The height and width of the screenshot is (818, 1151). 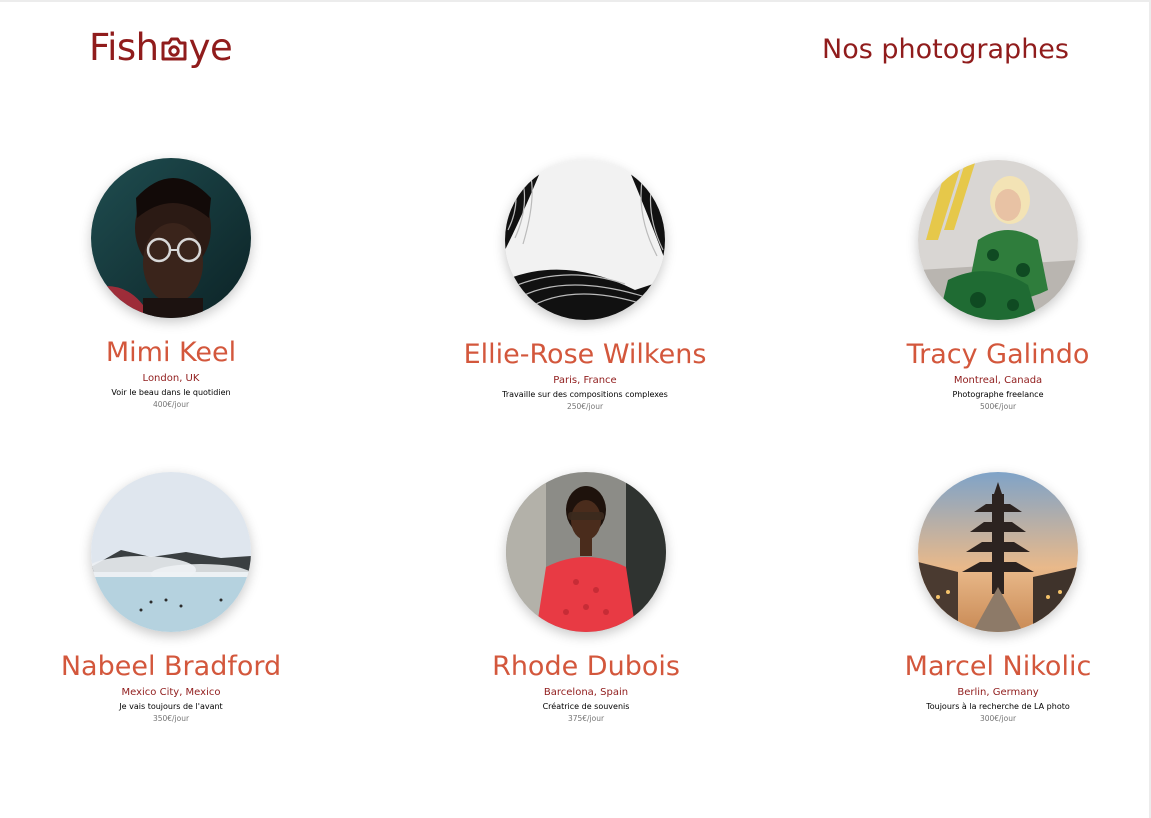 What do you see at coordinates (586, 666) in the screenshot?
I see `photographer-name: Rhode Dubois` at bounding box center [586, 666].